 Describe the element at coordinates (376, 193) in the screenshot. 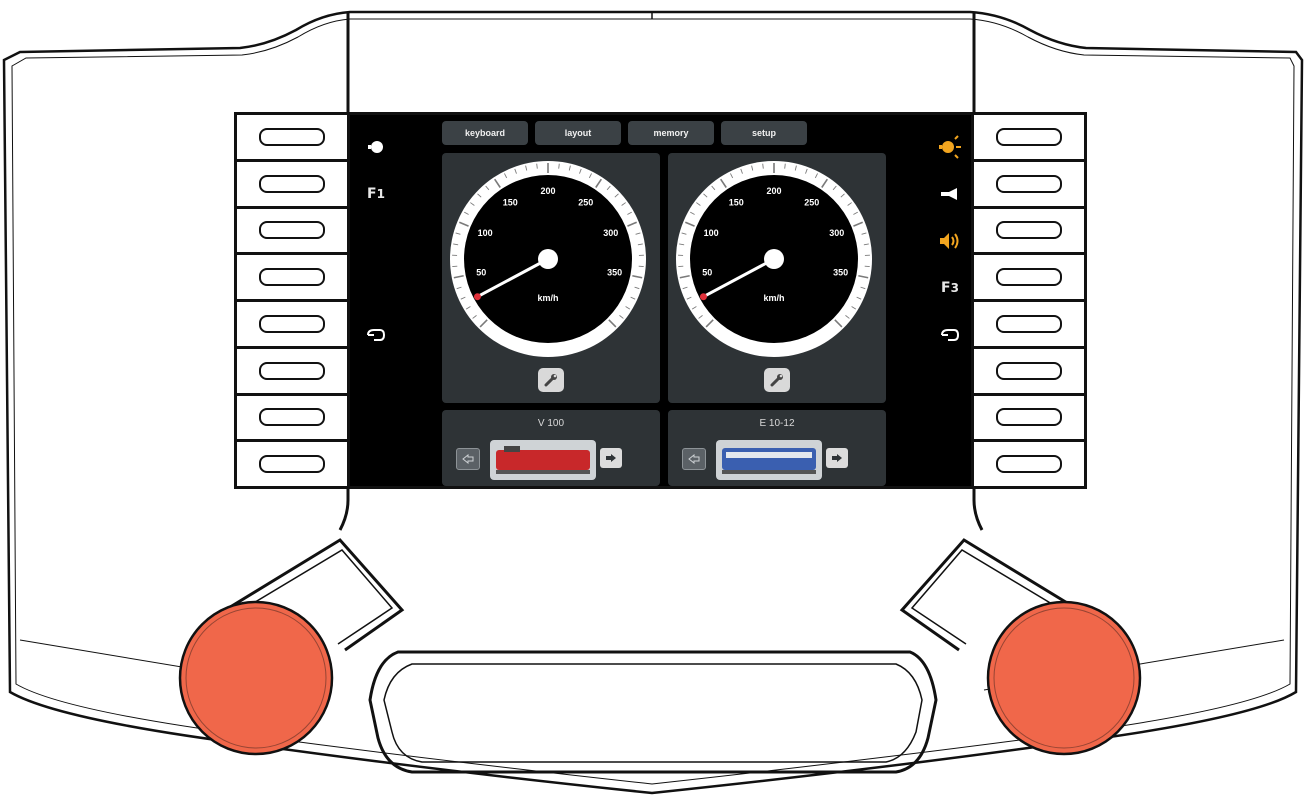

I see `function-f1-icon: F1` at that location.